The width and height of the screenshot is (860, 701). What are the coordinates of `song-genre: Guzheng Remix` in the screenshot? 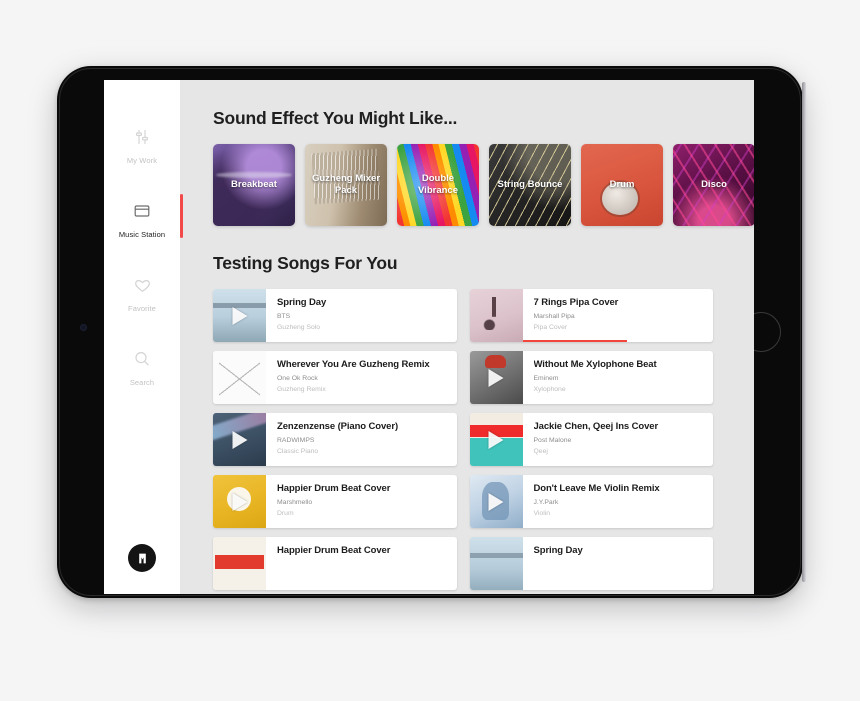 It's located at (301, 389).